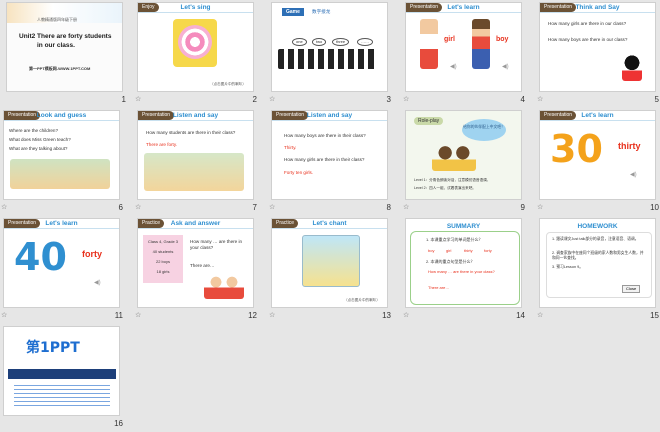 This screenshot has height=432, width=660. I want to click on mickey-picture, so click(632, 68).